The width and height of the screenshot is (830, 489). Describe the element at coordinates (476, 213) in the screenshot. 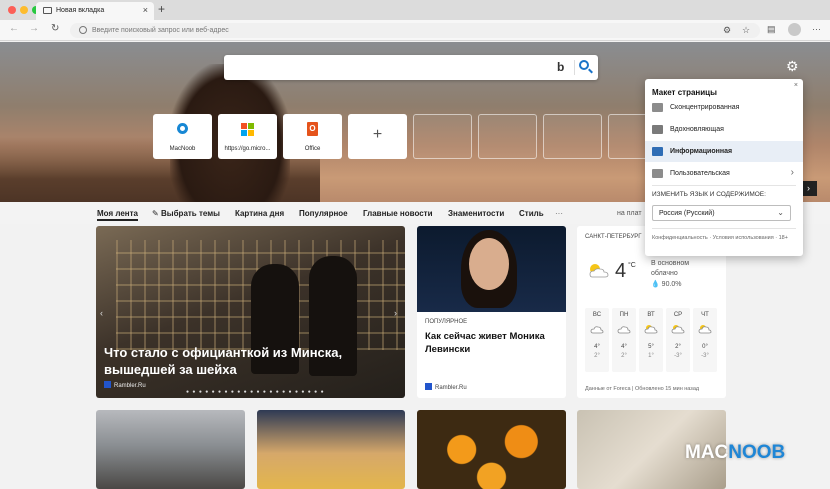

I see `feed-tab-celebrities: Знаменитости` at that location.